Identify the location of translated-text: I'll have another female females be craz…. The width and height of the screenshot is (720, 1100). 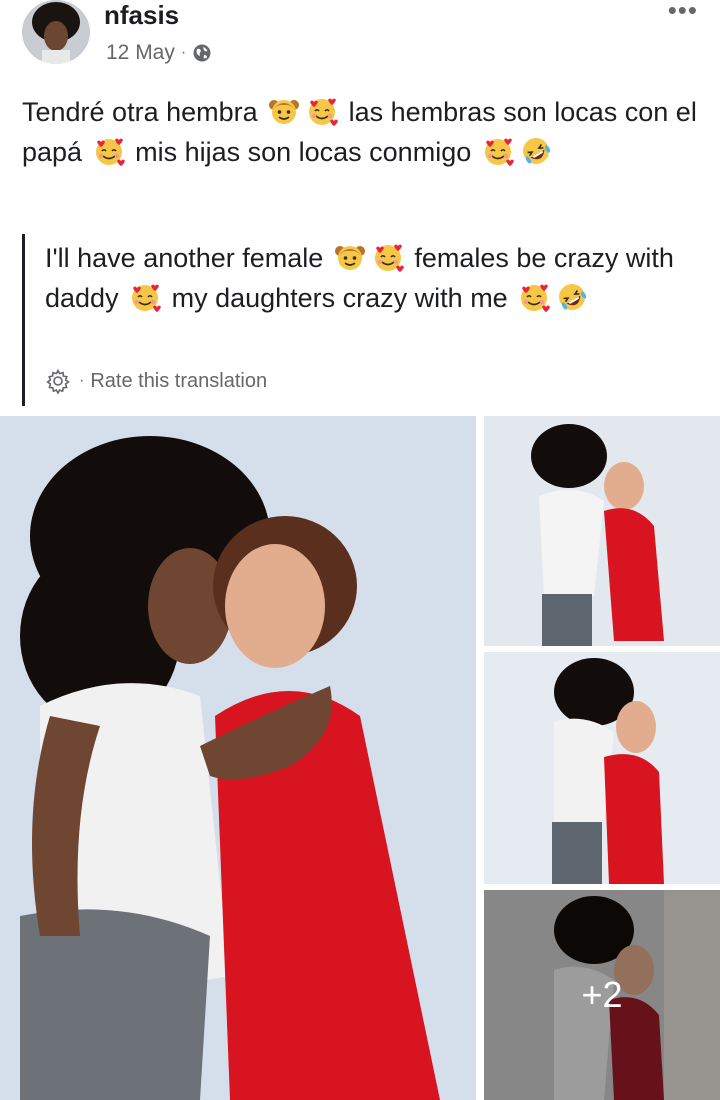
(368, 276).